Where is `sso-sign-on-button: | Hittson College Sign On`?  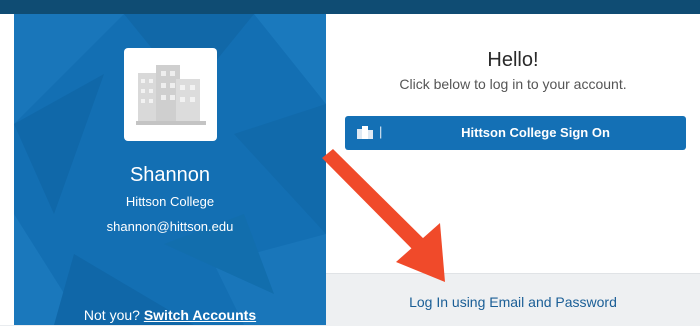
sso-sign-on-button: | Hittson College Sign On is located at coordinates (515, 133).